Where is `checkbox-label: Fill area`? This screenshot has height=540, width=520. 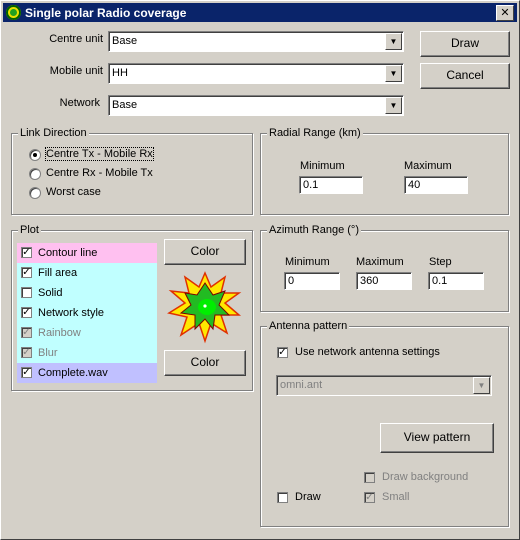
checkbox-label: Fill area is located at coordinates (58, 273).